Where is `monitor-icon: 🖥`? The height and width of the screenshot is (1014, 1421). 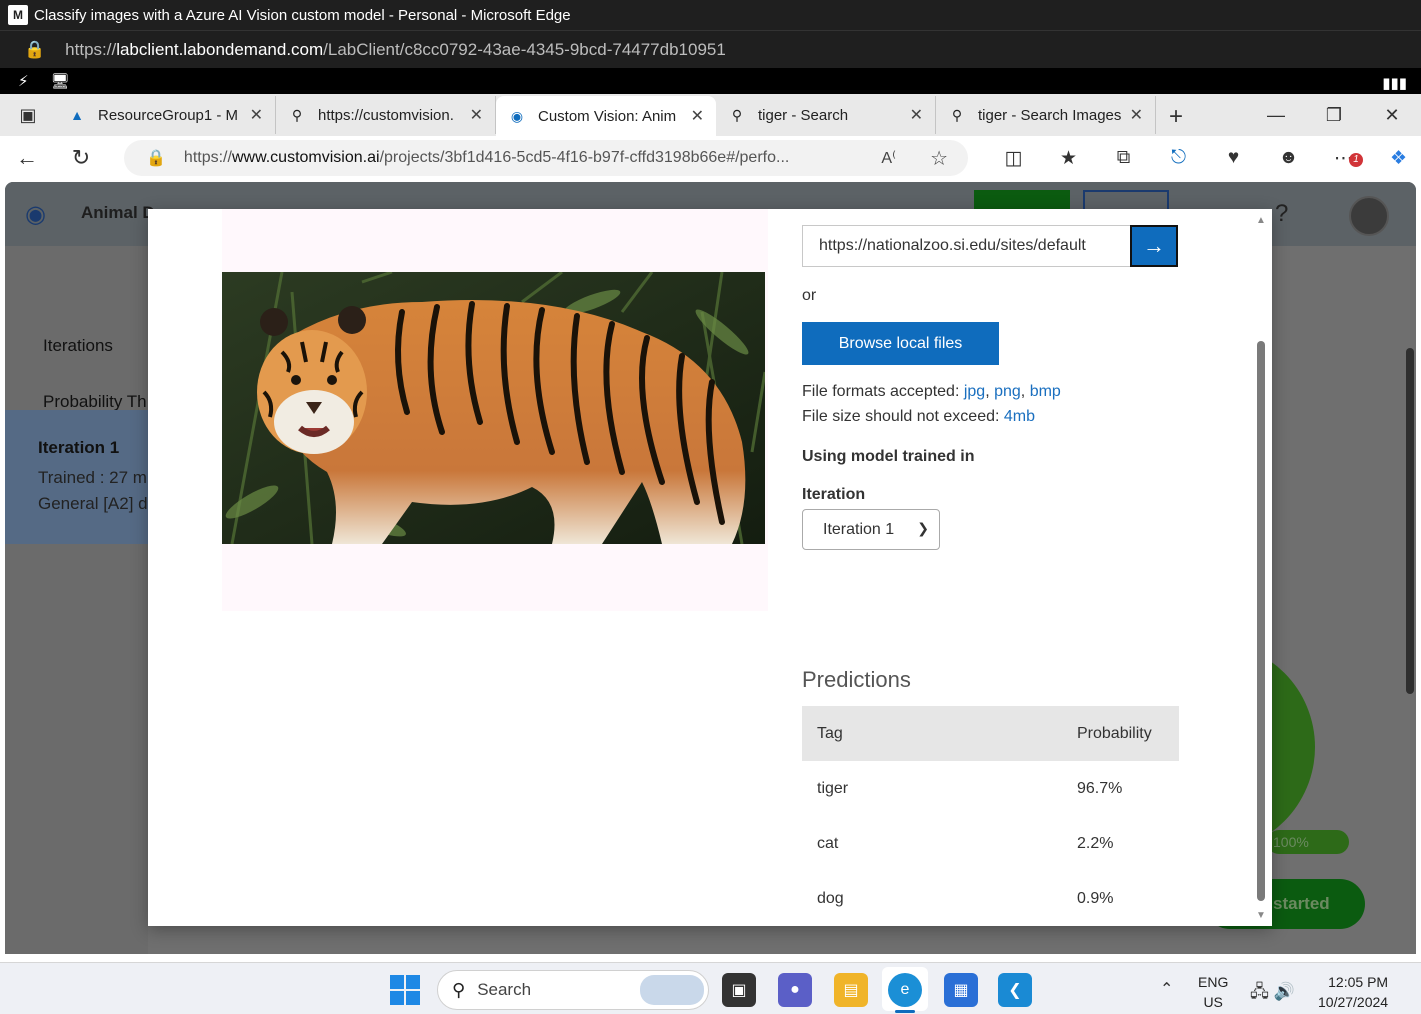 monitor-icon: 🖥 is located at coordinates (60, 81).